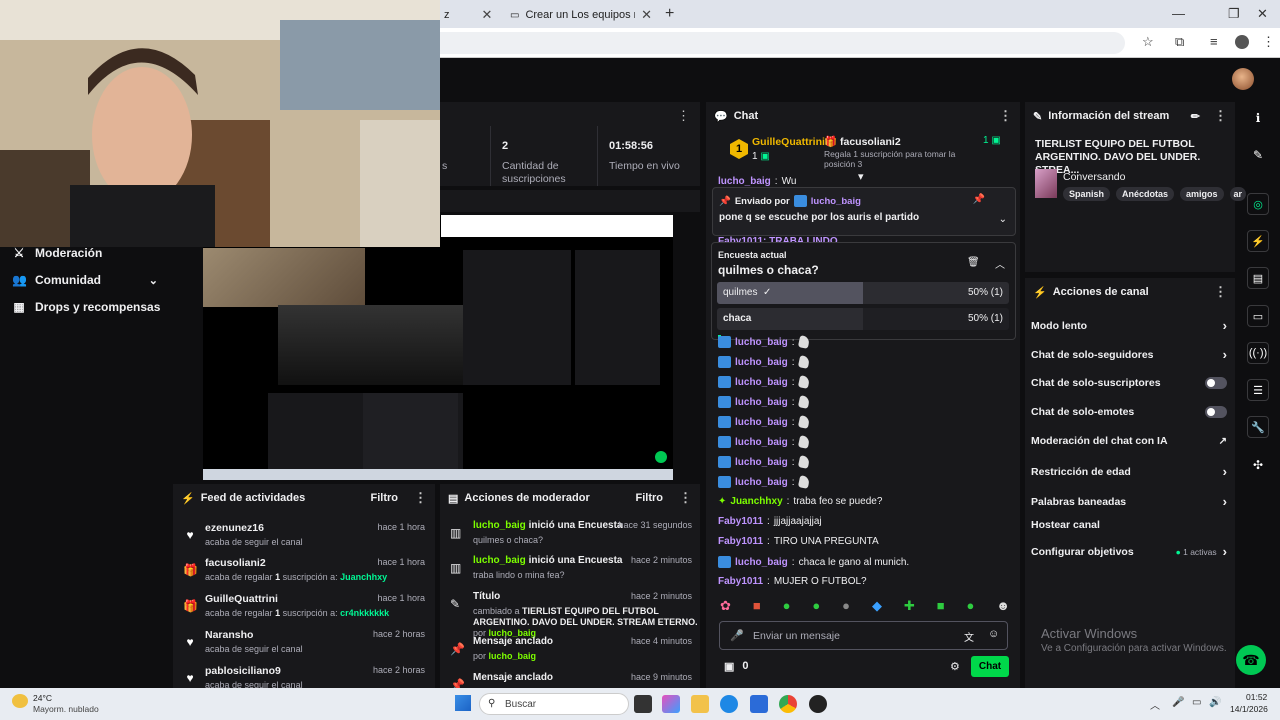 The height and width of the screenshot is (720, 1280). What do you see at coordinates (1243, 79) in the screenshot?
I see `user-avatar` at bounding box center [1243, 79].